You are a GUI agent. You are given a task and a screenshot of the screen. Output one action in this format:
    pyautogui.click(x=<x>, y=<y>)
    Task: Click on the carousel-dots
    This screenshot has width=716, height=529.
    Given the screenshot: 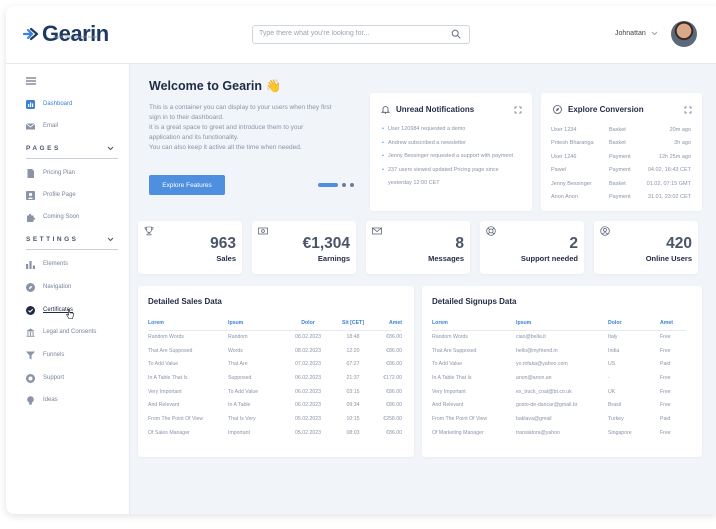 What is the action you would take?
    pyautogui.click(x=336, y=185)
    